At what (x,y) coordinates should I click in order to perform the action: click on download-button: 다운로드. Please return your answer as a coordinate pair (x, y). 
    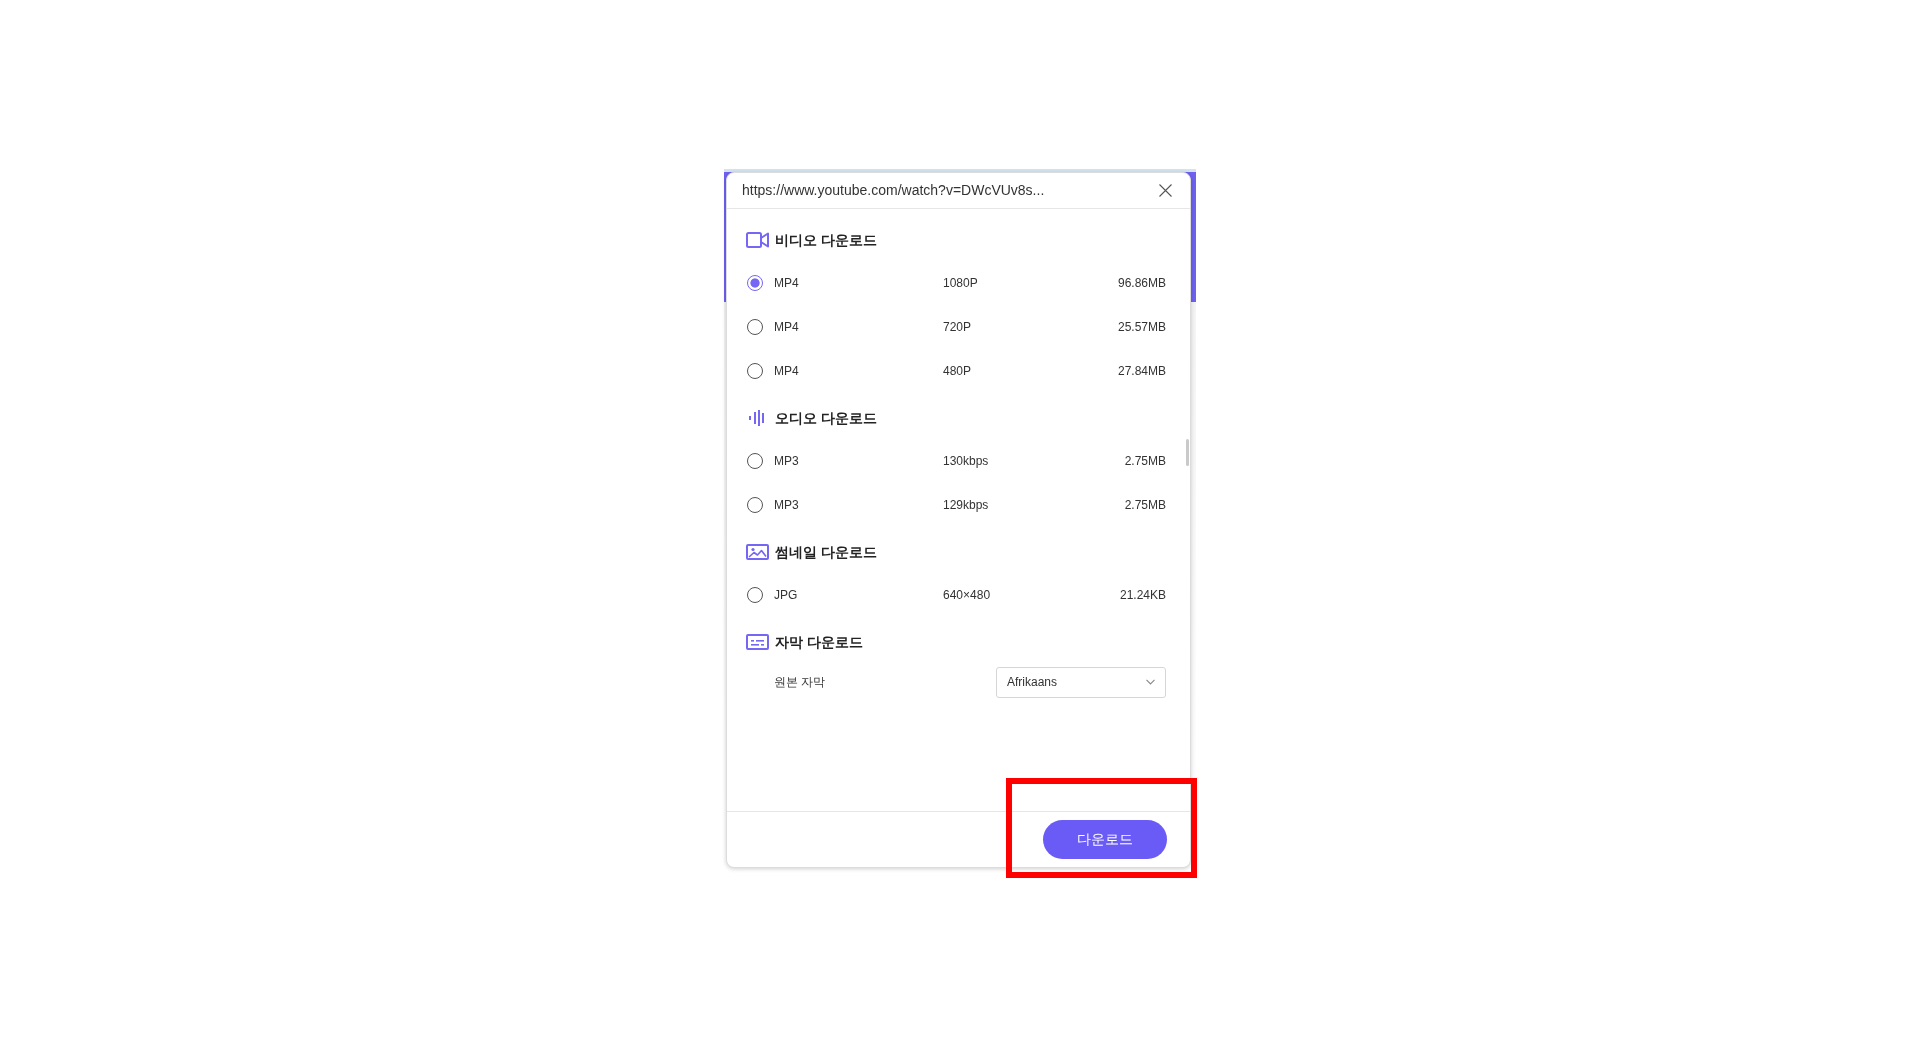
    Looking at the image, I should click on (1105, 839).